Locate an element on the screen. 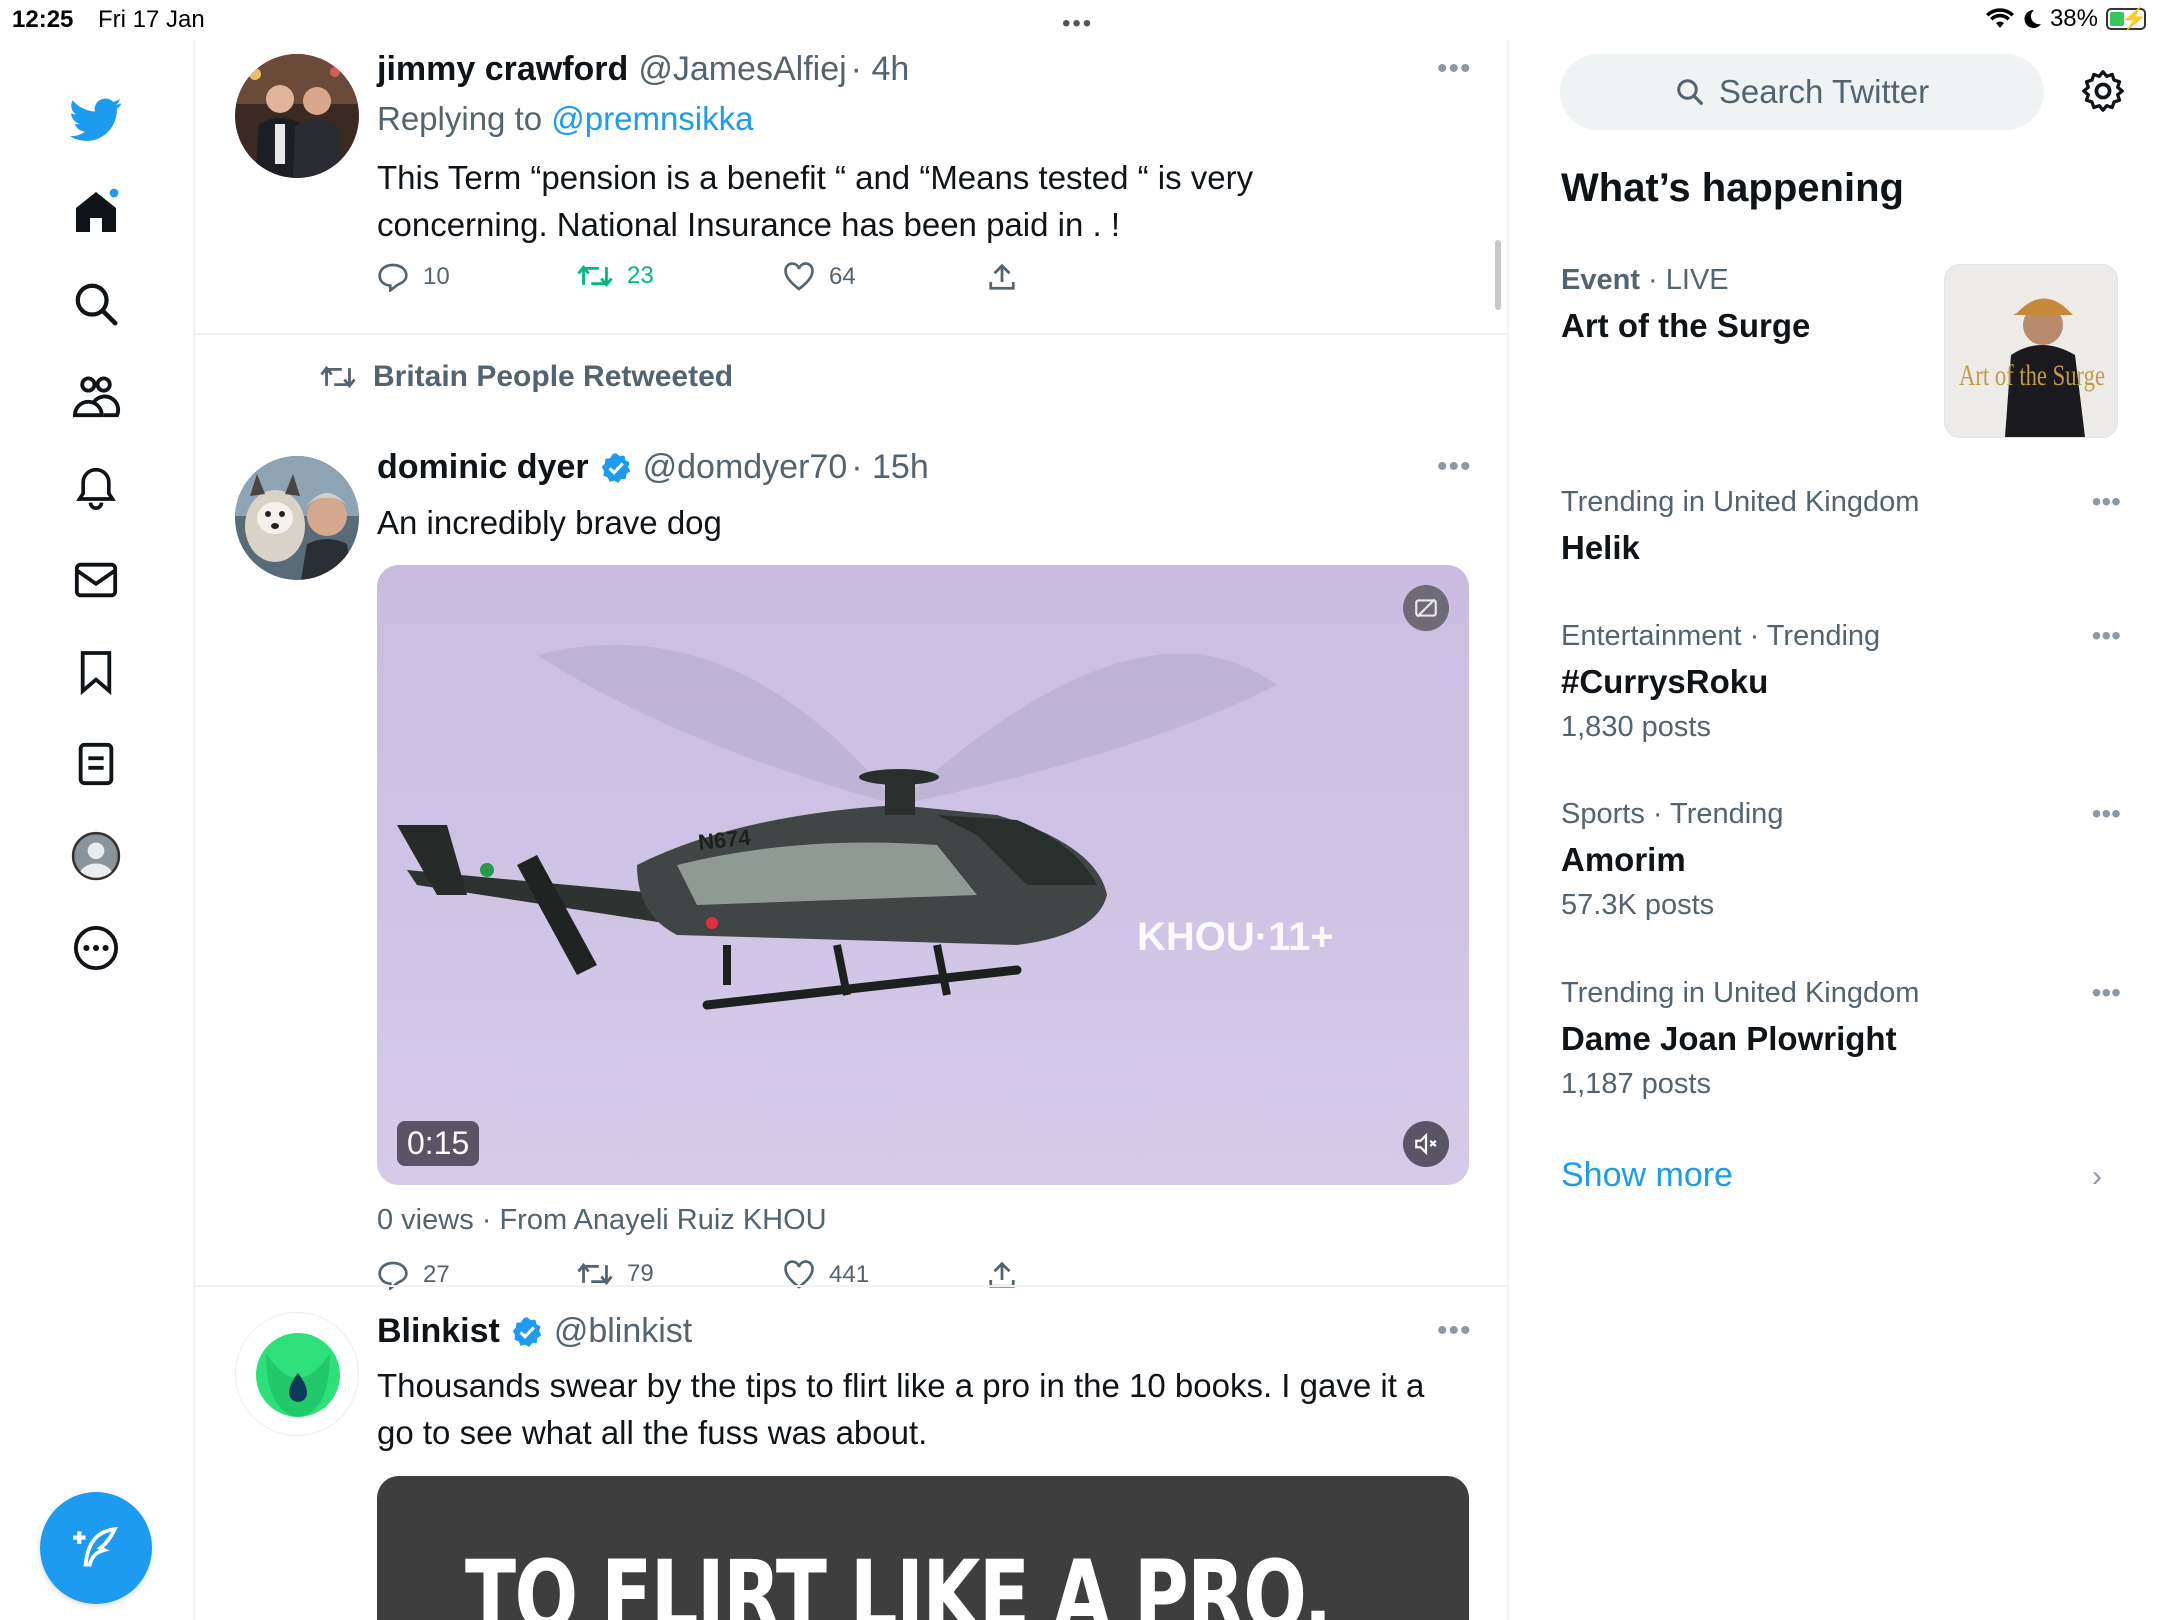 This screenshot has width=2160, height=1620. tweet-header: dominic dyer @domdyer70 · 15h is located at coordinates (653, 467).